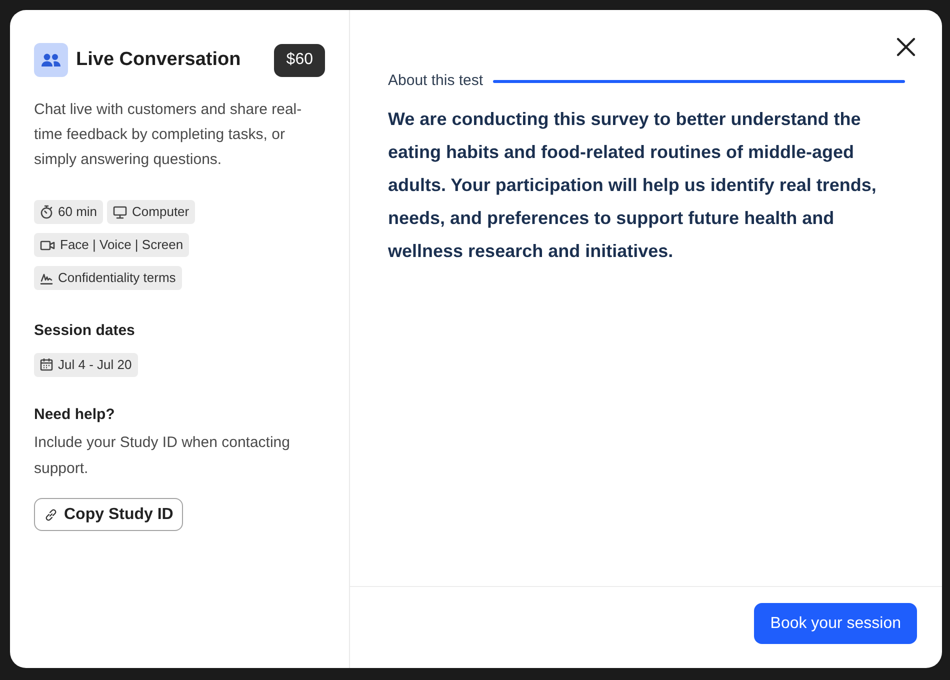 This screenshot has height=680, width=950. What do you see at coordinates (69, 212) in the screenshot?
I see `info-chip: 60 min` at bounding box center [69, 212].